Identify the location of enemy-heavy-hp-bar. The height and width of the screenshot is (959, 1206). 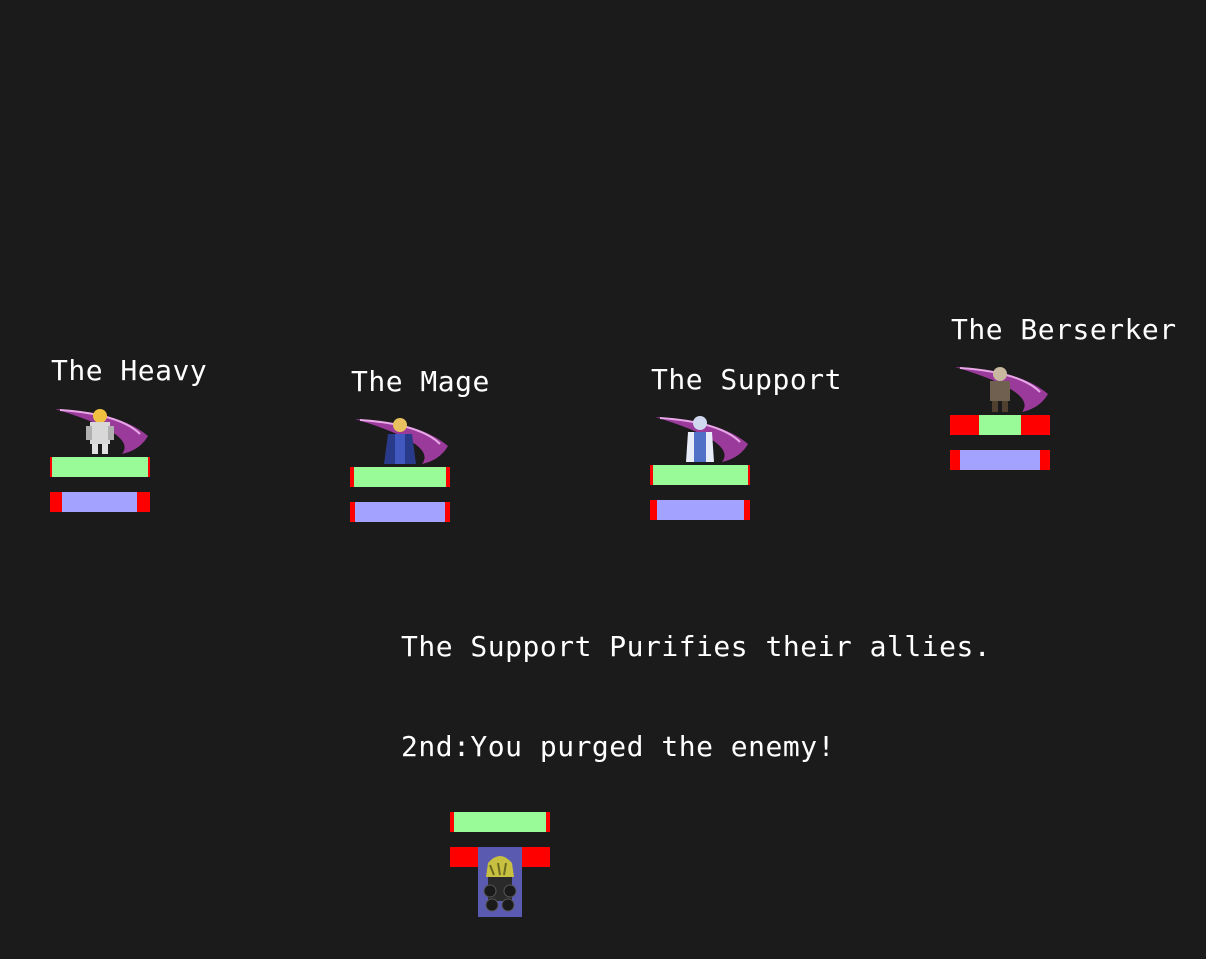
(100, 467).